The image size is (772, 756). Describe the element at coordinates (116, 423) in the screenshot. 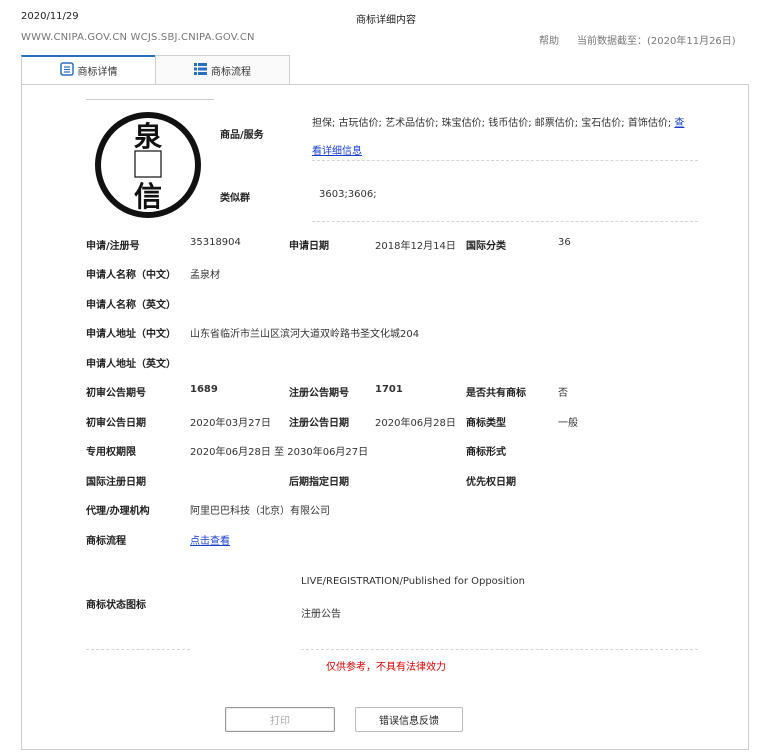

I see `prelim-date-label: 初审公告日期` at that location.